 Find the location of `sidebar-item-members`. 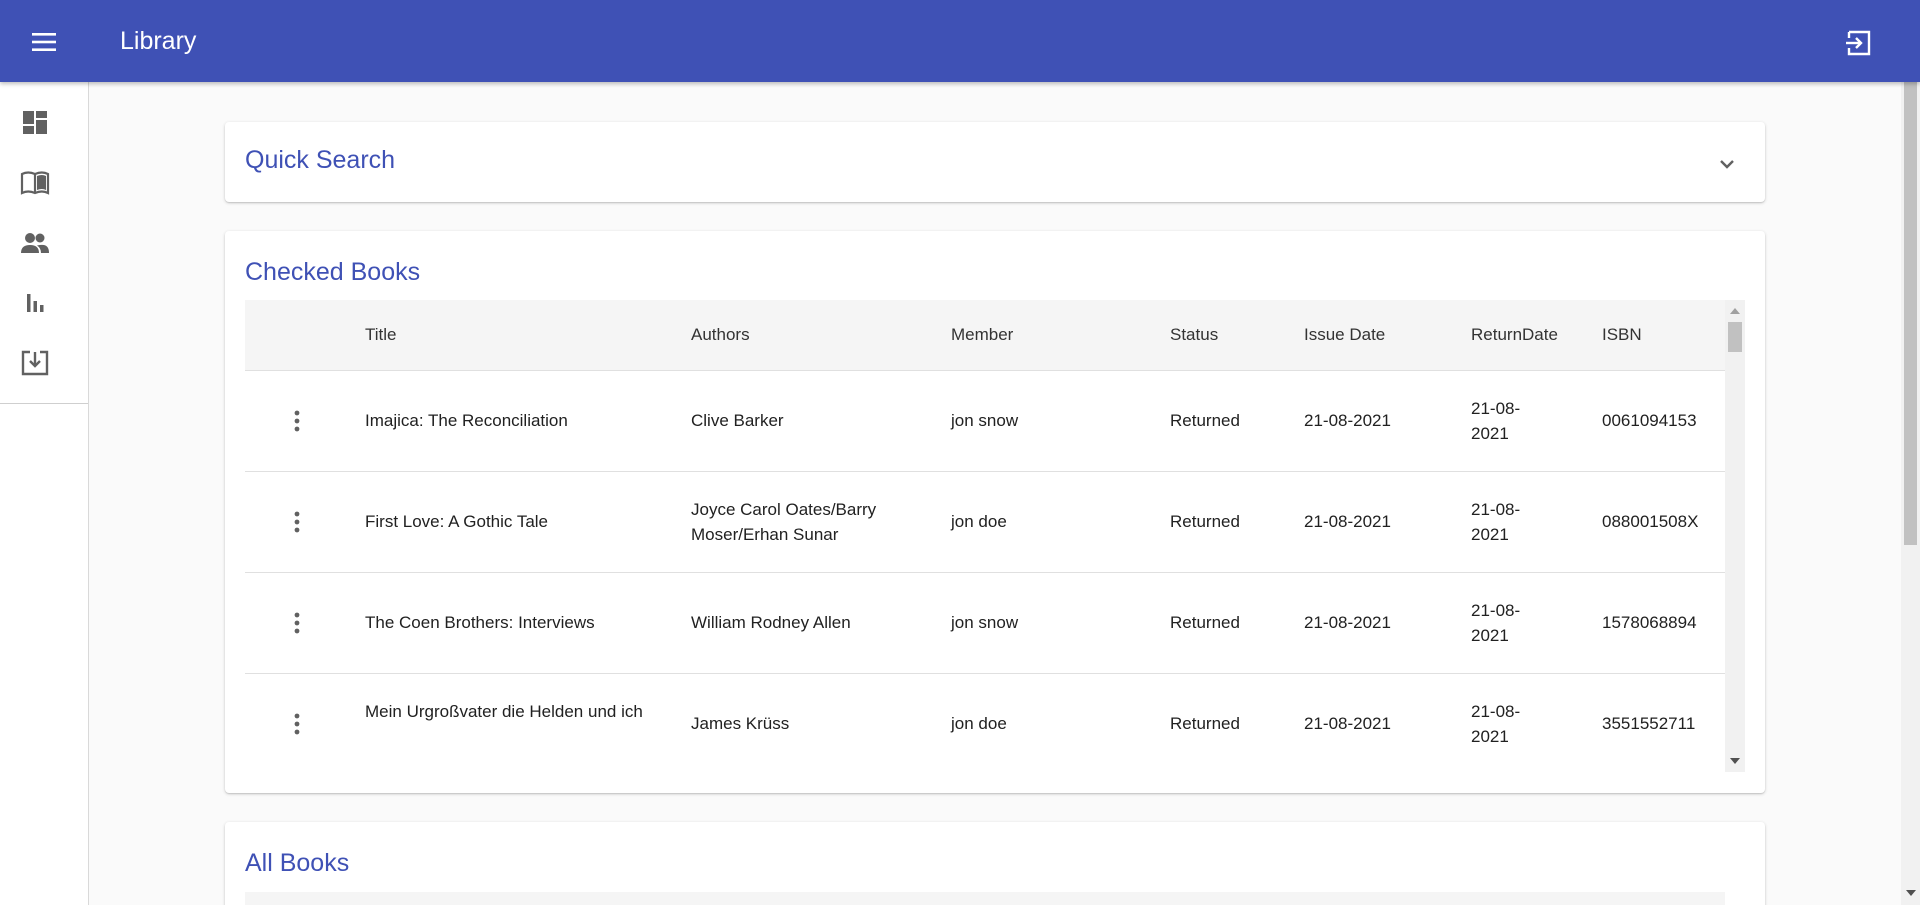

sidebar-item-members is located at coordinates (35, 243).